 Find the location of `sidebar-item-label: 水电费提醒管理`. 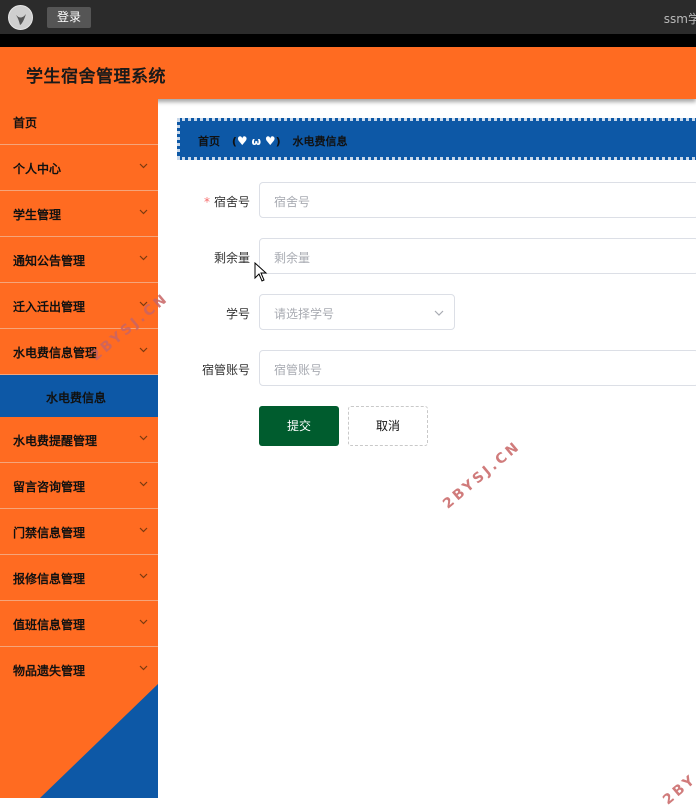

sidebar-item-label: 水电费提醒管理 is located at coordinates (55, 441).